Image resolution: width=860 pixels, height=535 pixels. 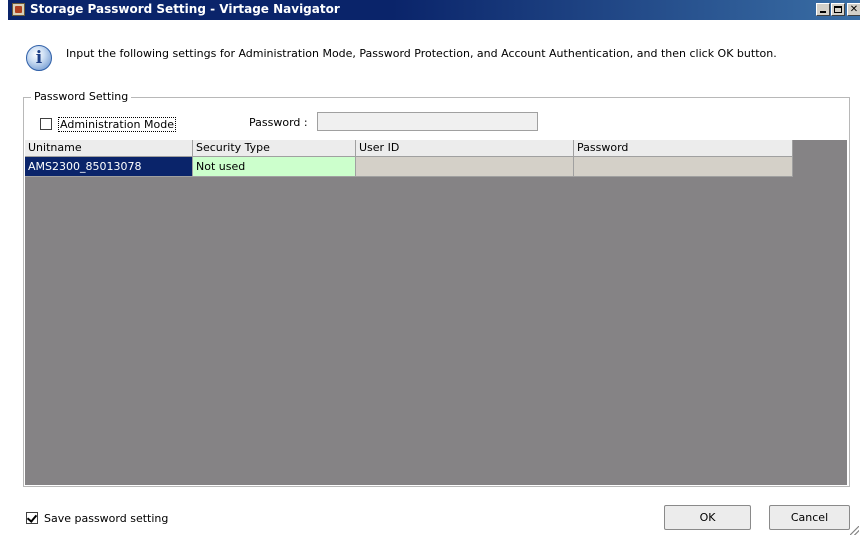 What do you see at coordinates (109, 148) in the screenshot?
I see `column-header-unitname: Unitname` at bounding box center [109, 148].